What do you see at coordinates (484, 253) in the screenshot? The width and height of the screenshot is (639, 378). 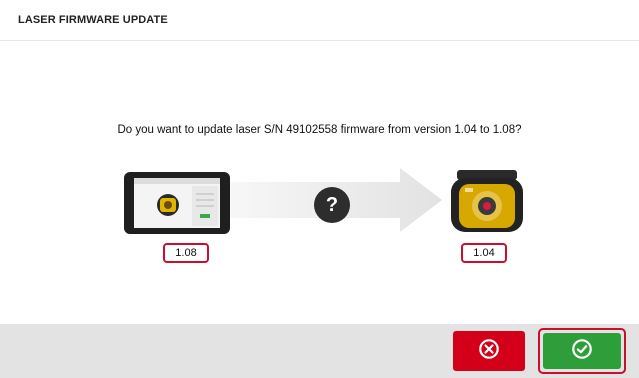 I see `laser-version-label: 1.04` at bounding box center [484, 253].